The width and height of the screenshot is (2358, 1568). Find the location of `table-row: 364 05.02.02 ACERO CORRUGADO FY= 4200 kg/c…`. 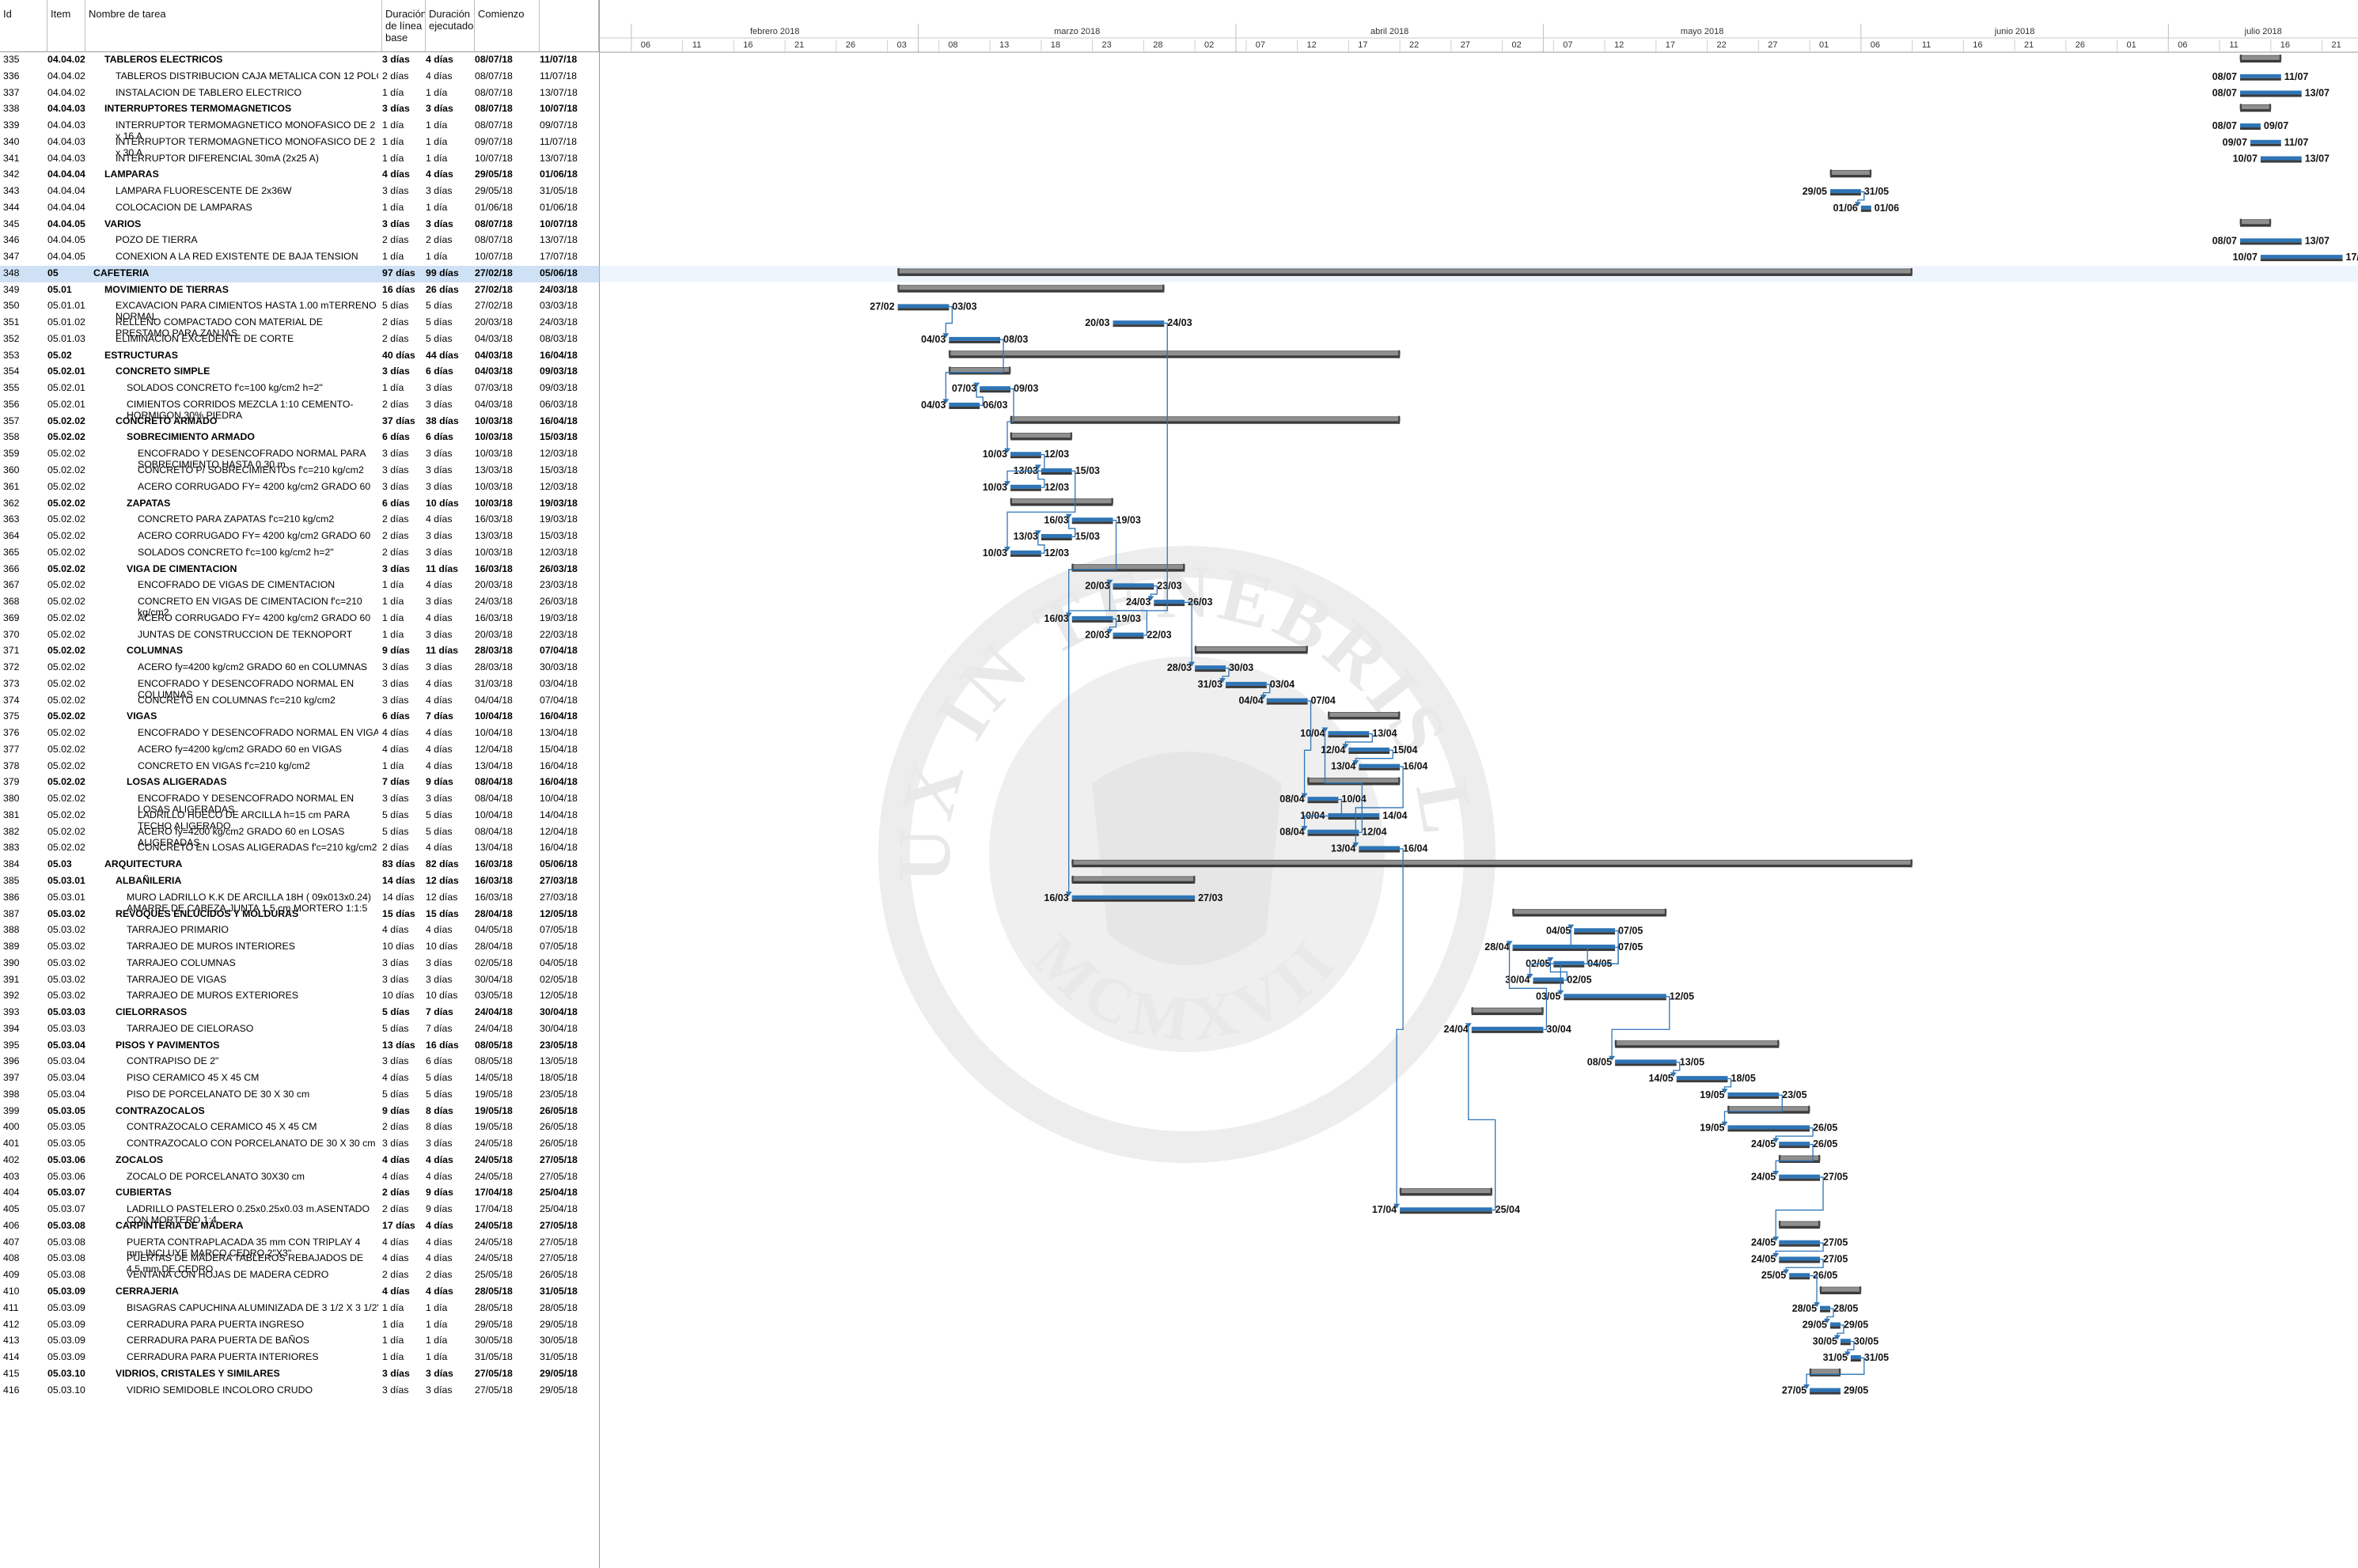

table-row: 364 05.02.02 ACERO CORRUGADO FY= 4200 kg/c… is located at coordinates (299, 536).